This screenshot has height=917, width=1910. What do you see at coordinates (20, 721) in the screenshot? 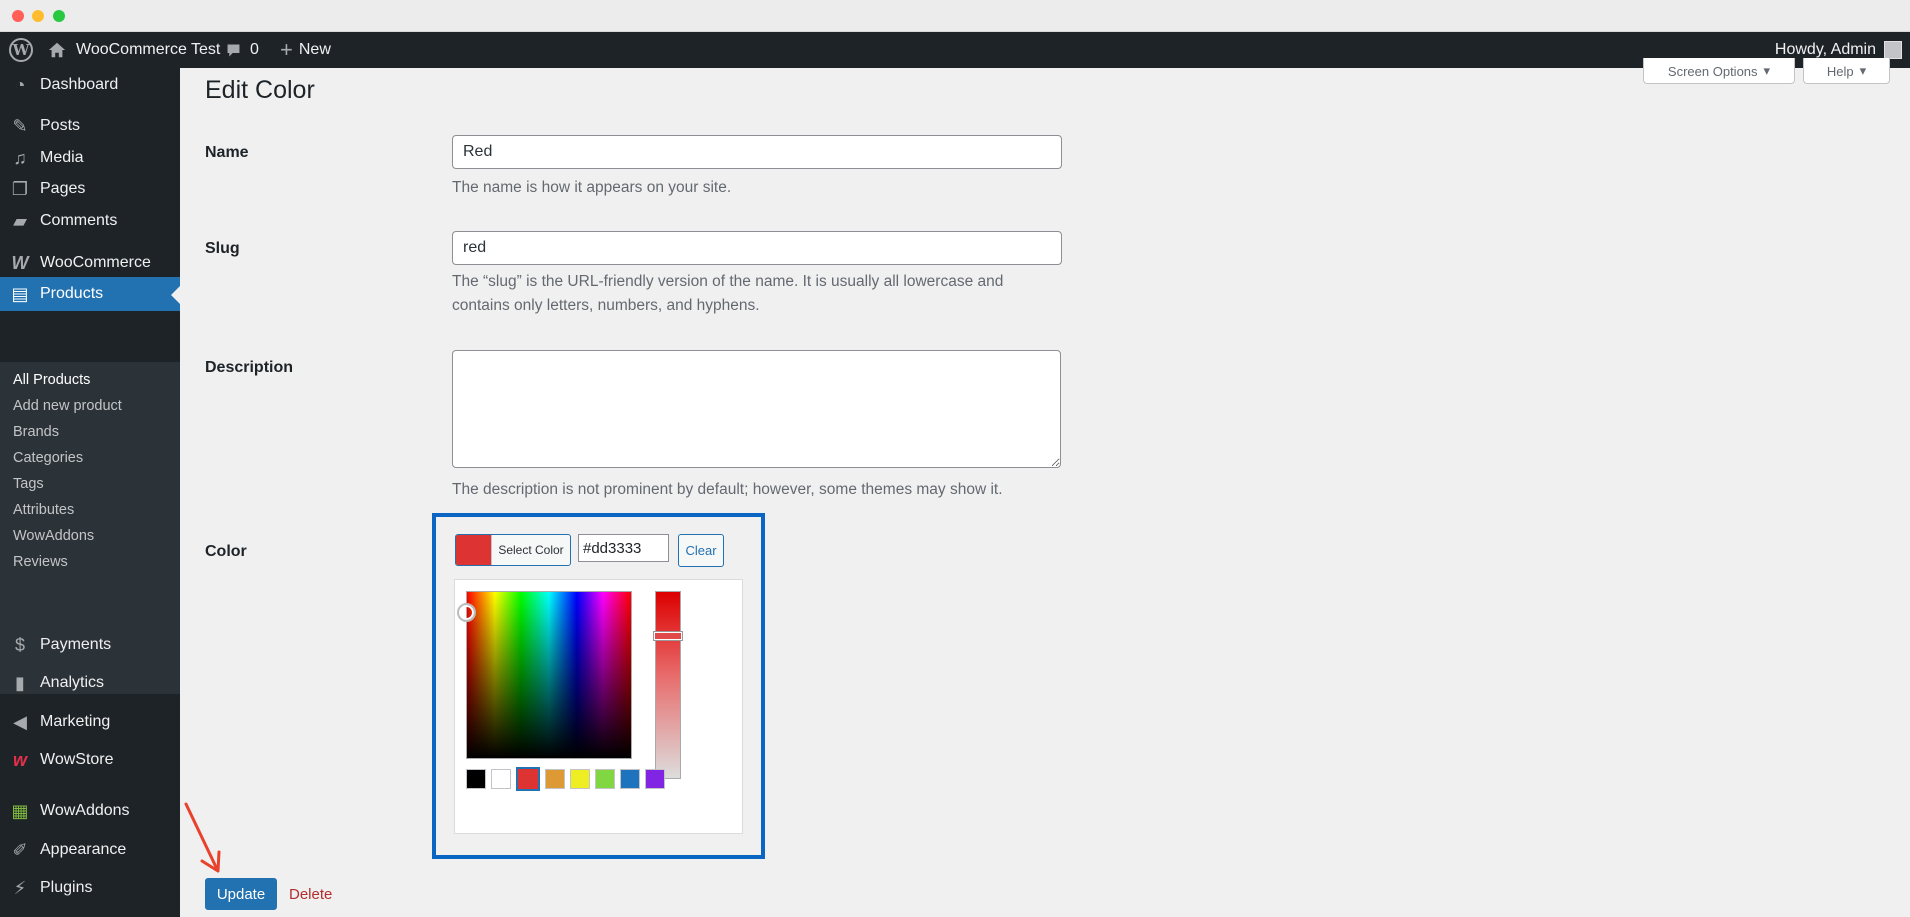
I see `marketing-icon: ◀` at bounding box center [20, 721].